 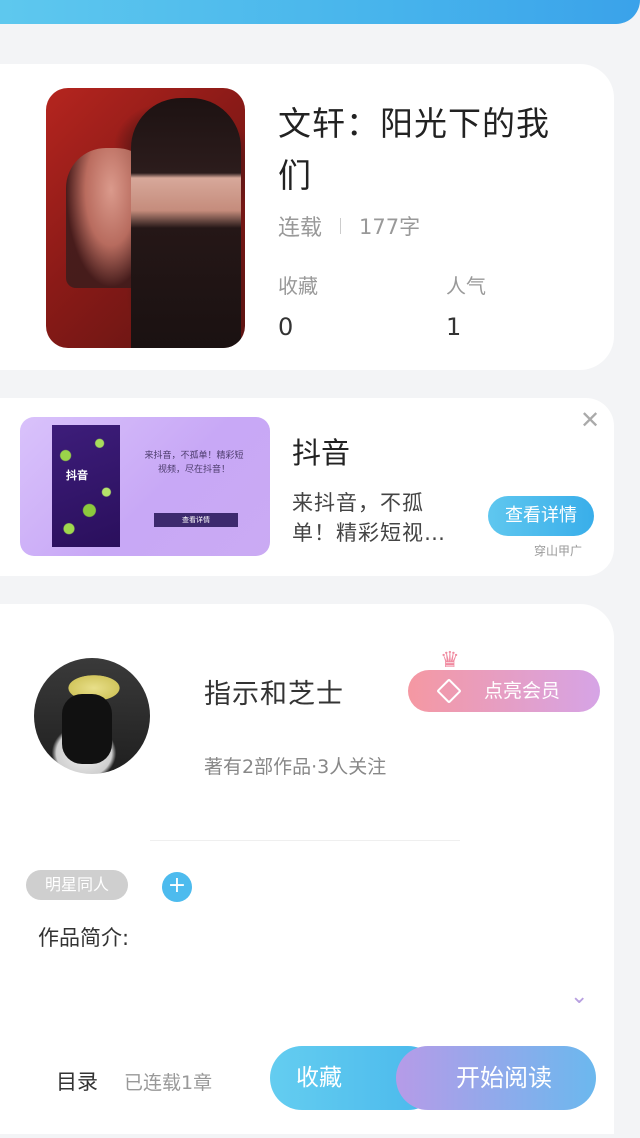 I want to click on vip-button: 点亮会员, so click(x=504, y=691).